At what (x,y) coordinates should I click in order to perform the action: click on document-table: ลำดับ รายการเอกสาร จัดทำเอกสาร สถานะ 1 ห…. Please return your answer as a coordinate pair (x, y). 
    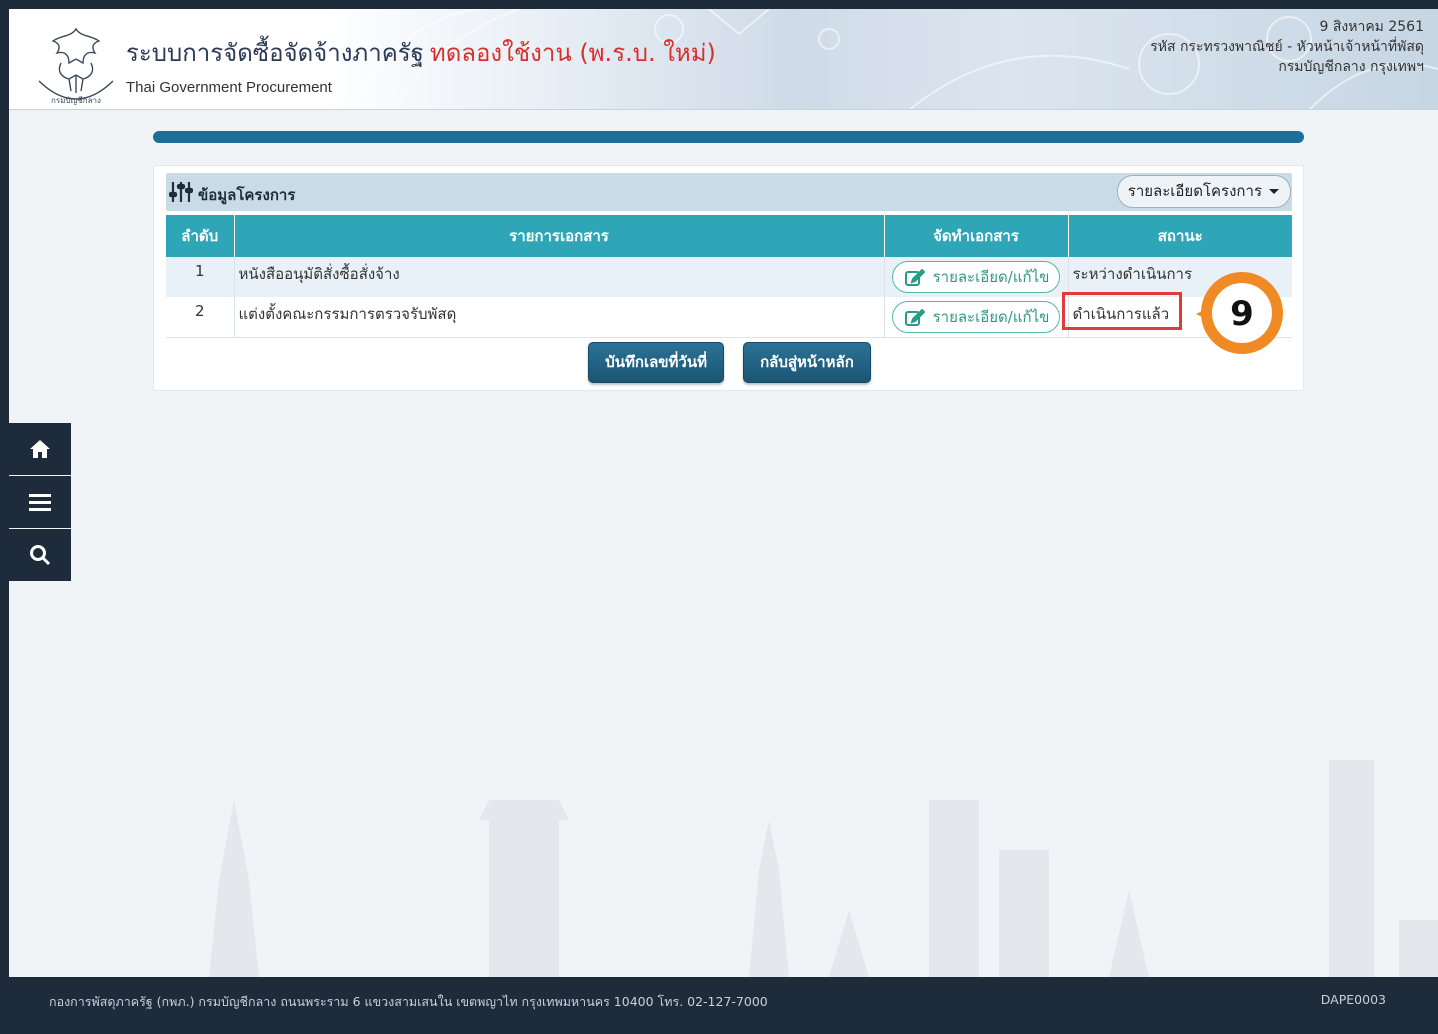
    Looking at the image, I should click on (729, 276).